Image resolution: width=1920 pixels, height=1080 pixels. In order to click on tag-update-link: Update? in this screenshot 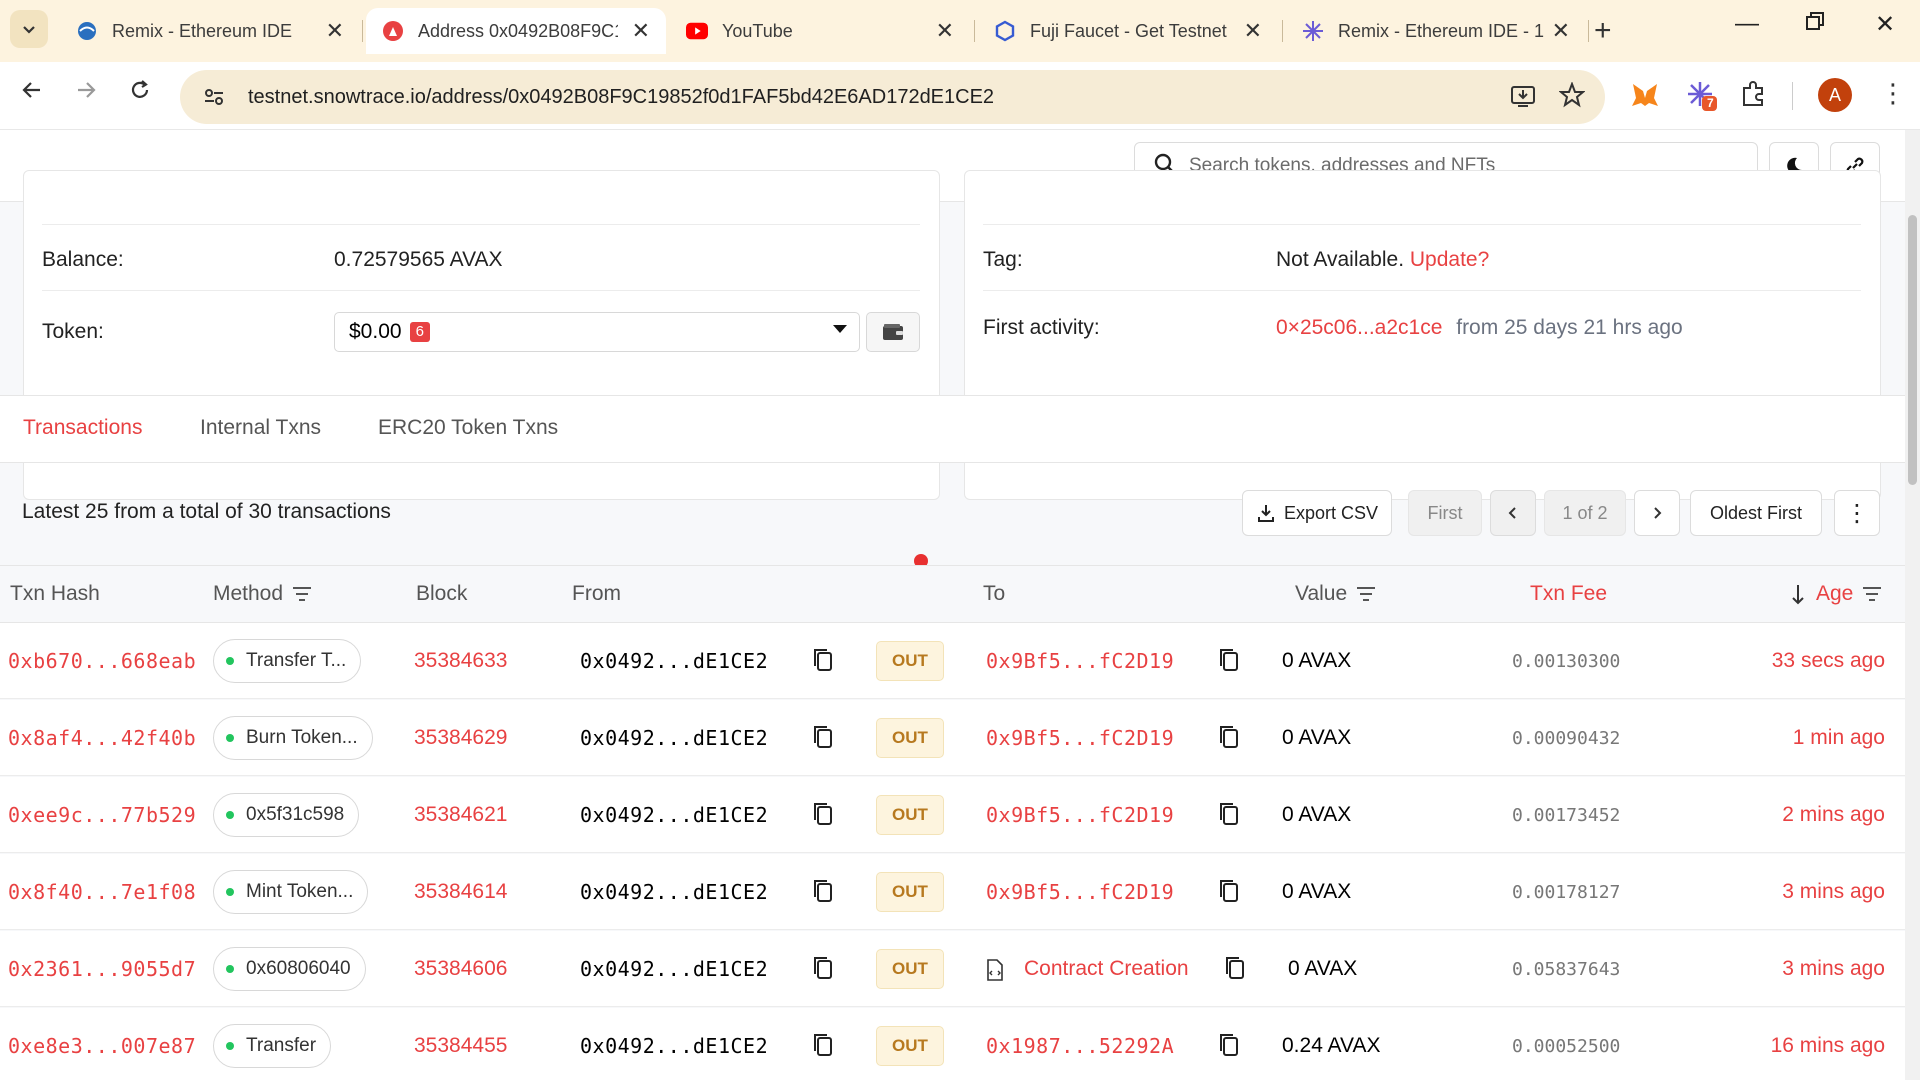, I will do `click(1449, 259)`.